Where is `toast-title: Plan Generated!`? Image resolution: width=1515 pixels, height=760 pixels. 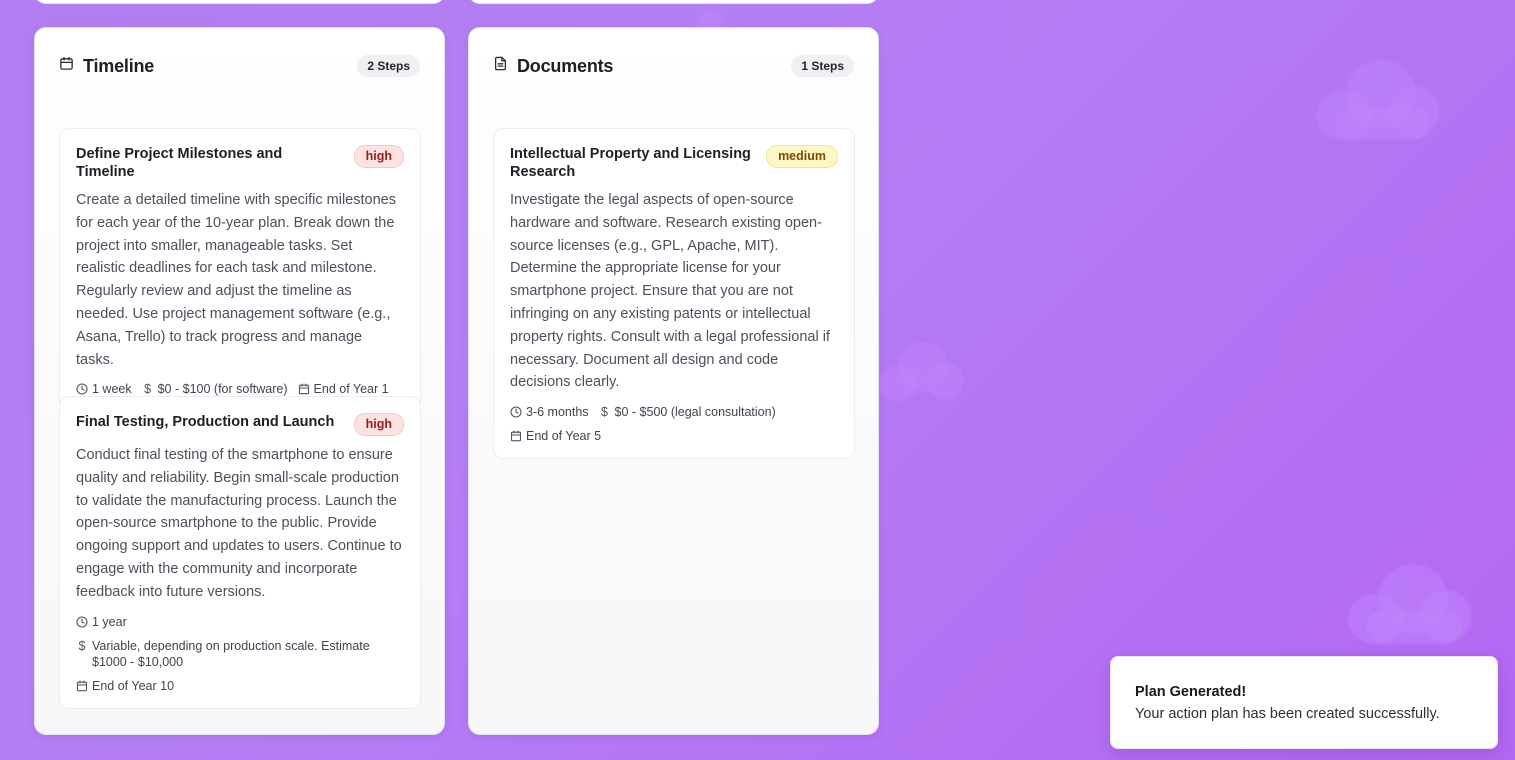 toast-title: Plan Generated! is located at coordinates (1191, 692).